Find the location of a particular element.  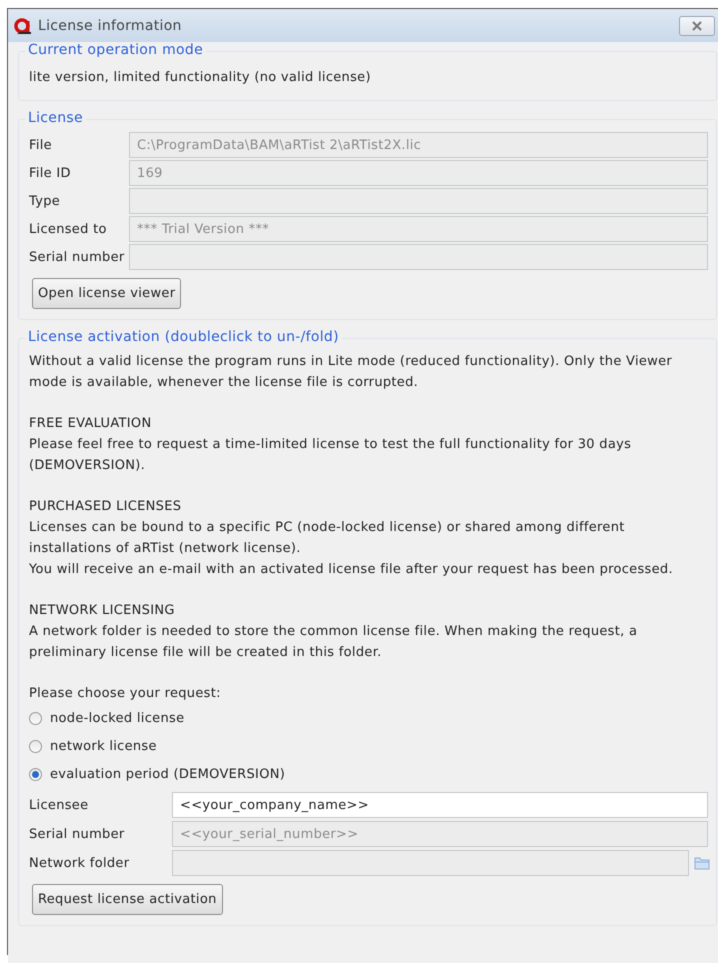

paragraph: A network folder is needed to store the common license file. When making the request, a preliminary license file will be created in this folder. is located at coordinates (333, 642).